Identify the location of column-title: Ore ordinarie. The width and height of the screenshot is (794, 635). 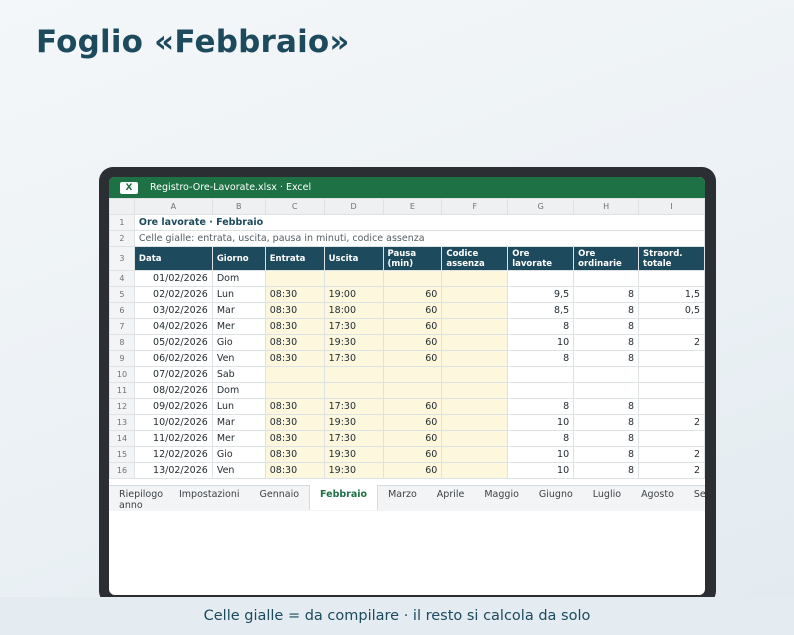
(606, 258).